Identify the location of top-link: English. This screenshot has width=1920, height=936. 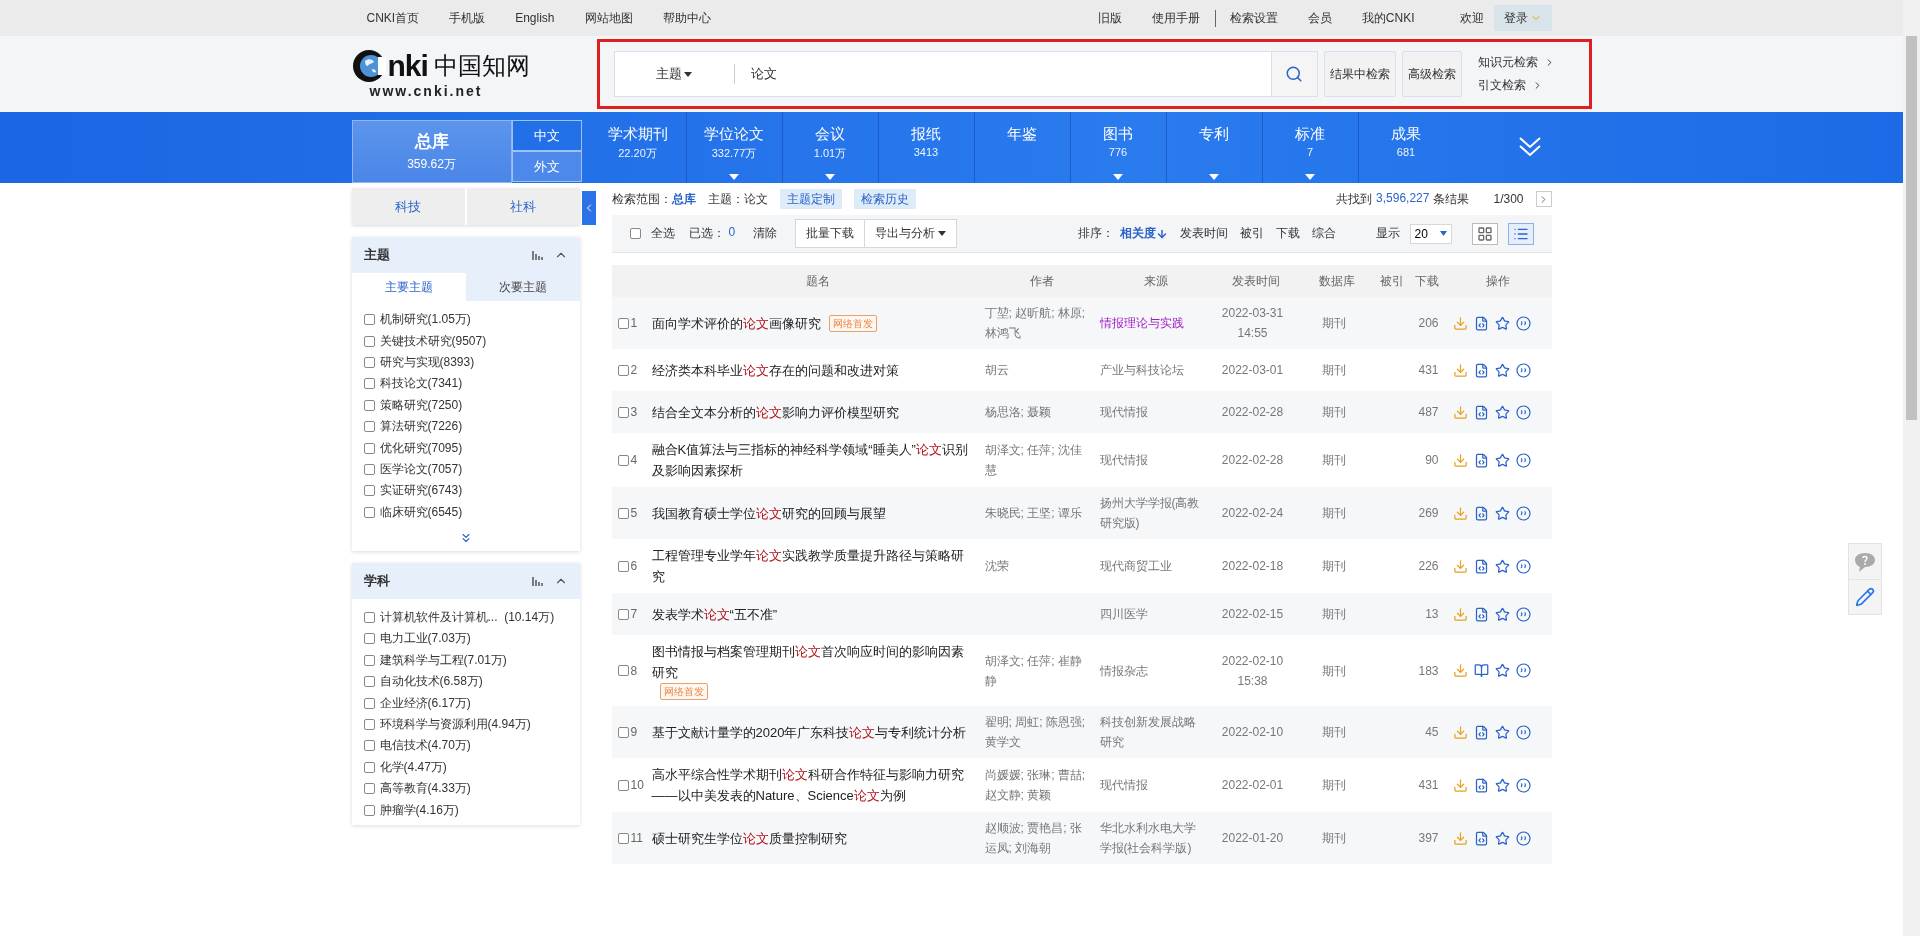
(535, 18).